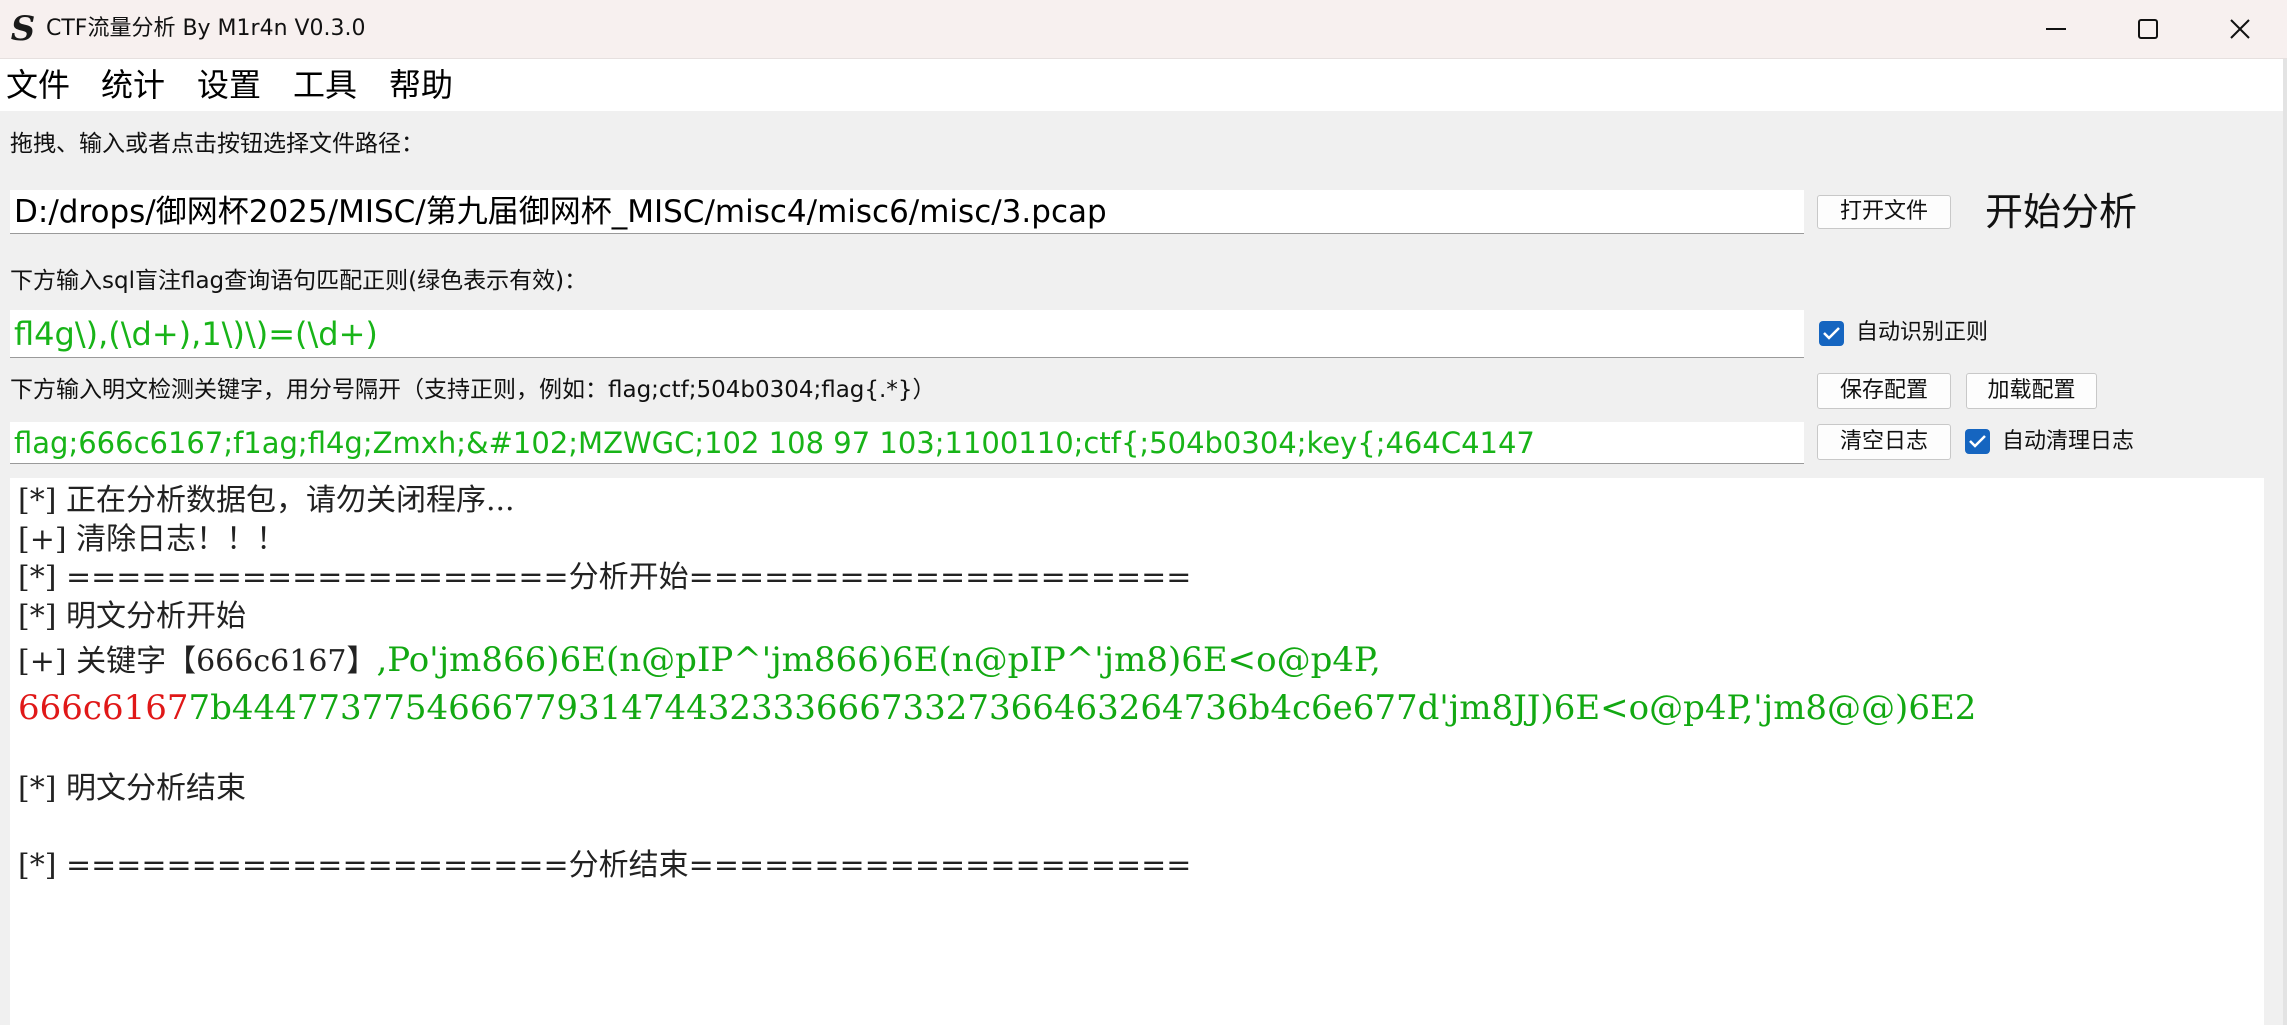 The height and width of the screenshot is (1025, 2287). I want to click on menu-bar: 文件 统计 设置 工具 帮助, so click(1141, 85).